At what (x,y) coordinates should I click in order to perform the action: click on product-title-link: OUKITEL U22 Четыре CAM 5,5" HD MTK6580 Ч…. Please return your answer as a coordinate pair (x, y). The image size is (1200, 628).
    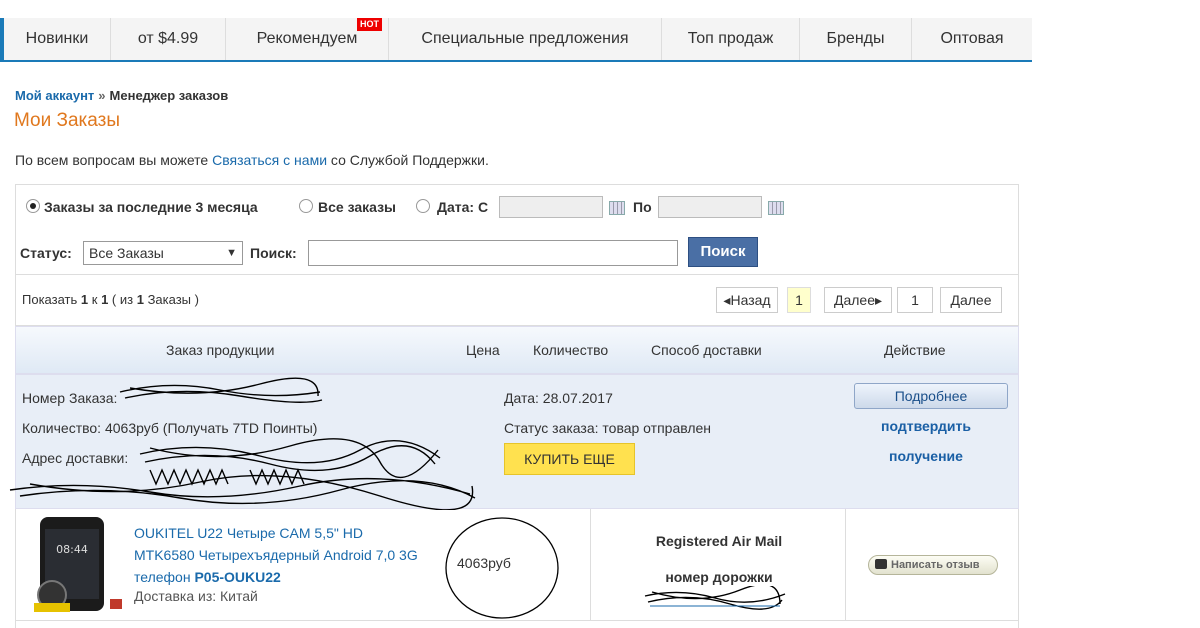
    Looking at the image, I should click on (289, 555).